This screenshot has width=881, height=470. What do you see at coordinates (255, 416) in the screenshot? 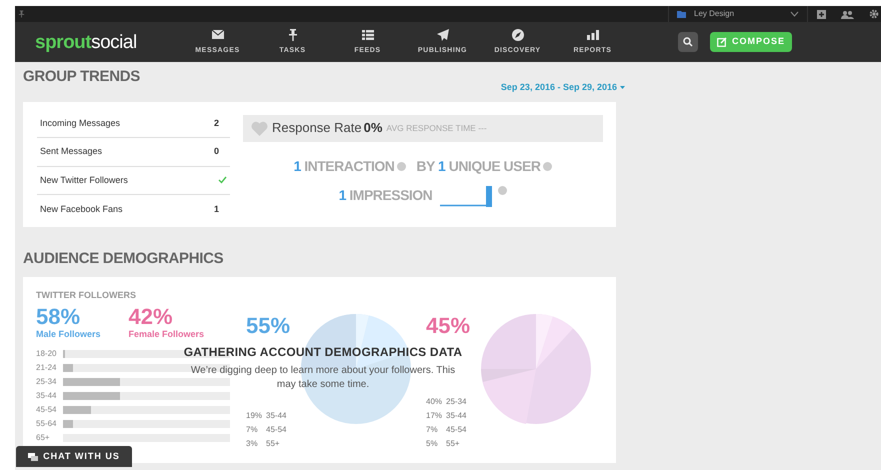
I see `legend-percent: 19%` at bounding box center [255, 416].